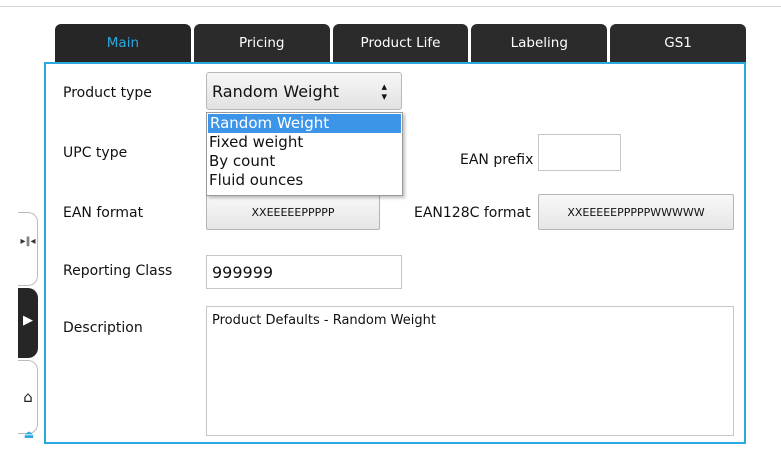 Image resolution: width=781 pixels, height=455 pixels. I want to click on tab-pricing: Pricing, so click(261, 43).